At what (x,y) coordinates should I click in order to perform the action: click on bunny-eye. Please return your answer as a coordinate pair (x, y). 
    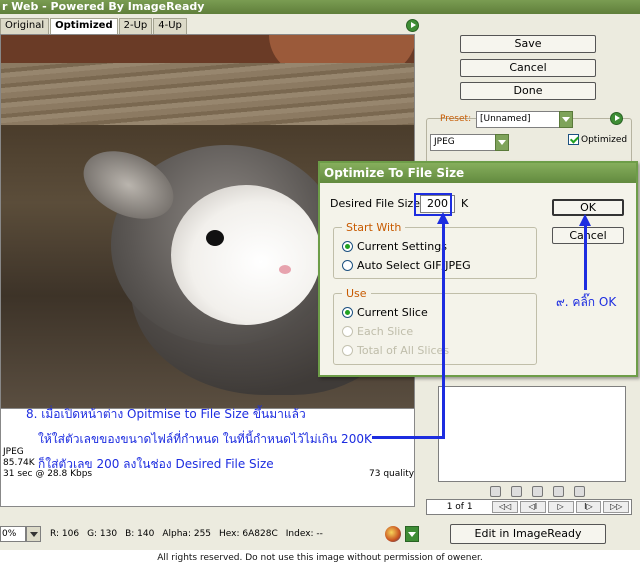
    Looking at the image, I should click on (215, 238).